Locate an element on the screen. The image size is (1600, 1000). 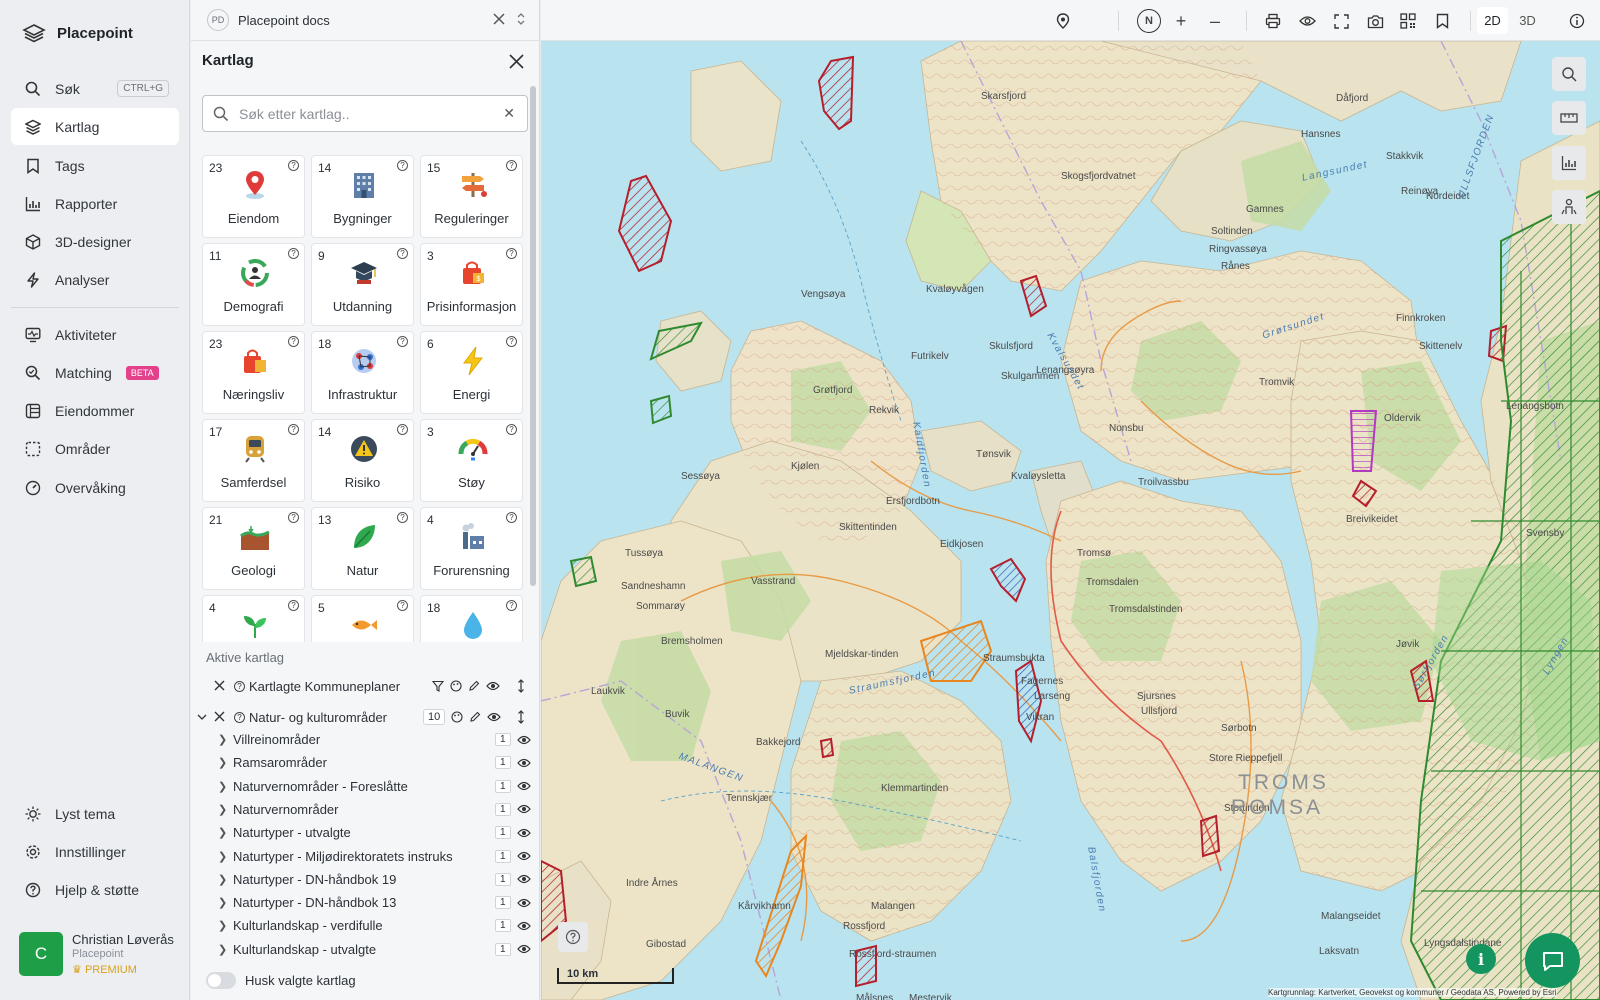
sidebar-item-kartlag: Kartlag is located at coordinates (95, 126).